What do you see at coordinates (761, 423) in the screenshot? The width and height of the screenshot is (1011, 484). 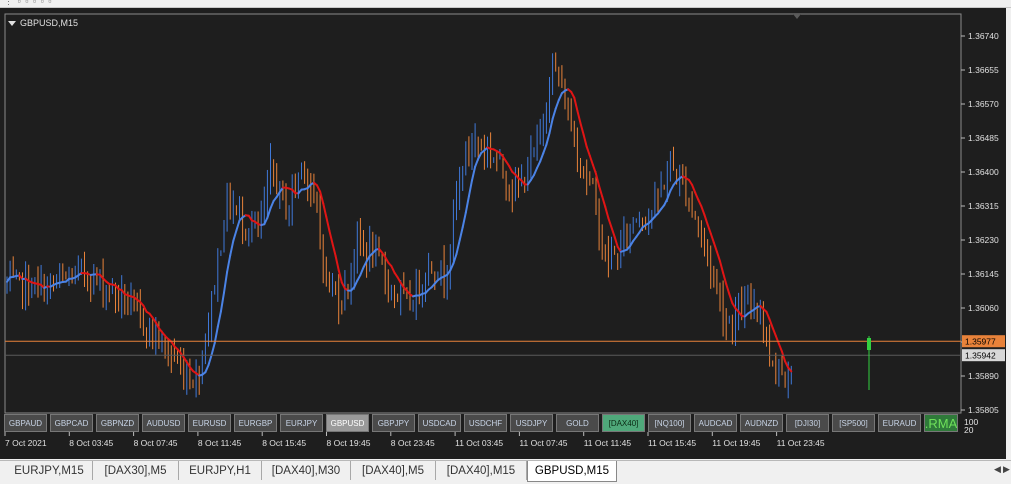 I see `symbol-button-audnzd: AUDNZD` at bounding box center [761, 423].